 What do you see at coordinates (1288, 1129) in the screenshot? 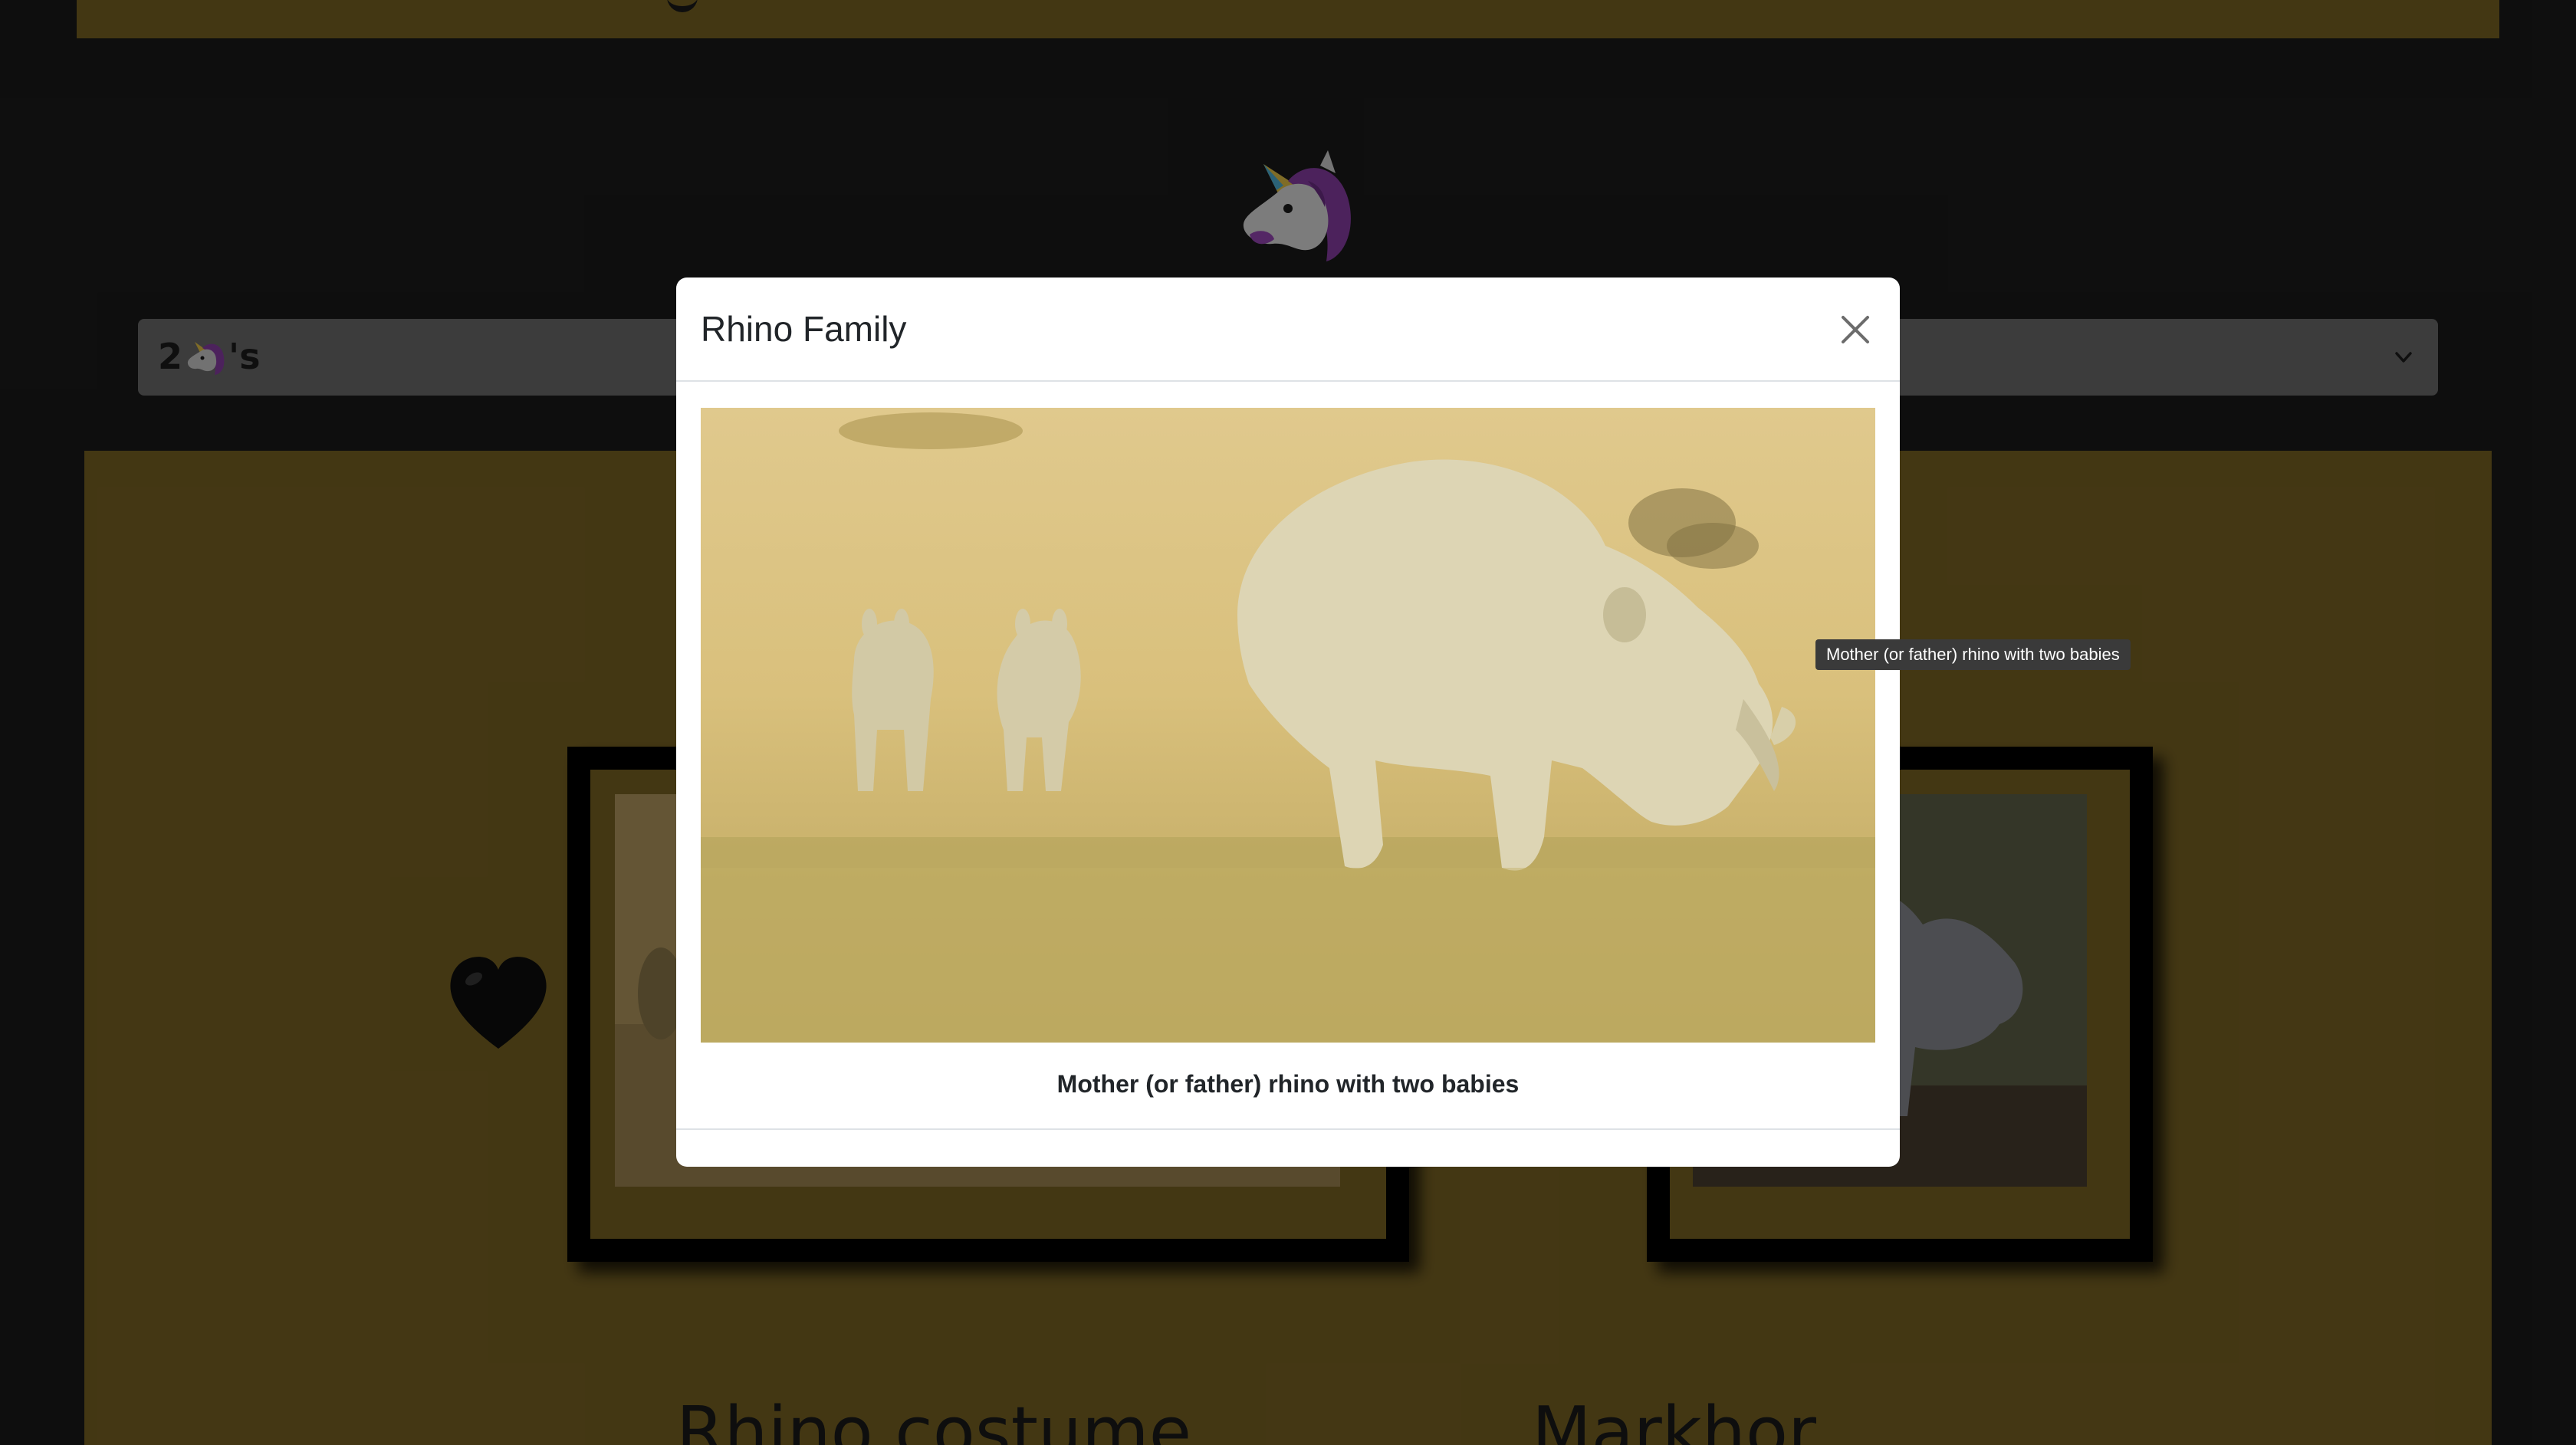
I see `modal-footer-divider` at bounding box center [1288, 1129].